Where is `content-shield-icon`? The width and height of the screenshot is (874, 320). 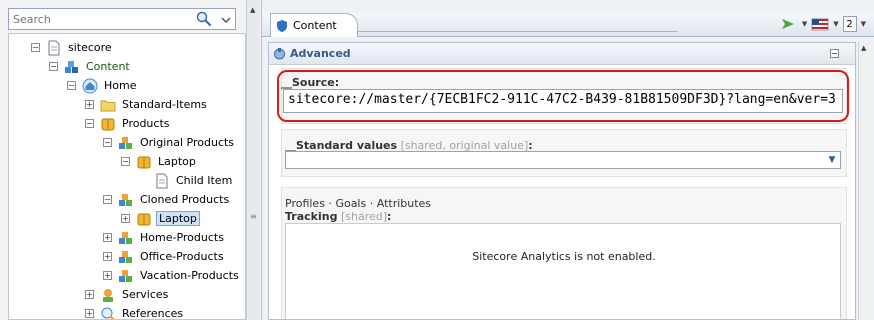
content-shield-icon is located at coordinates (282, 25).